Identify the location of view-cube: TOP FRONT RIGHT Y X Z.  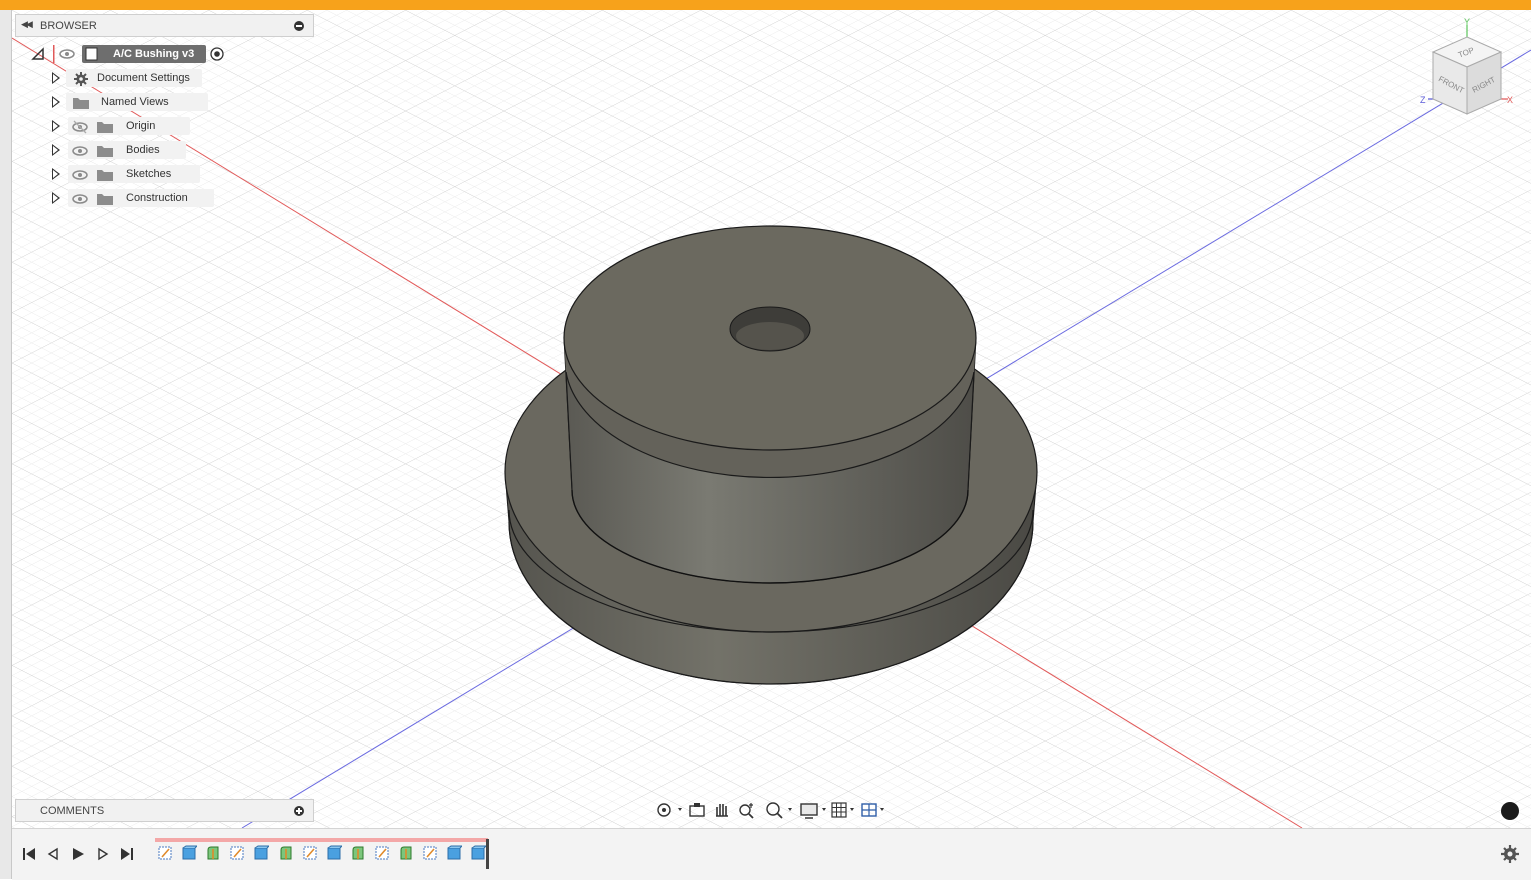
(1473, 67).